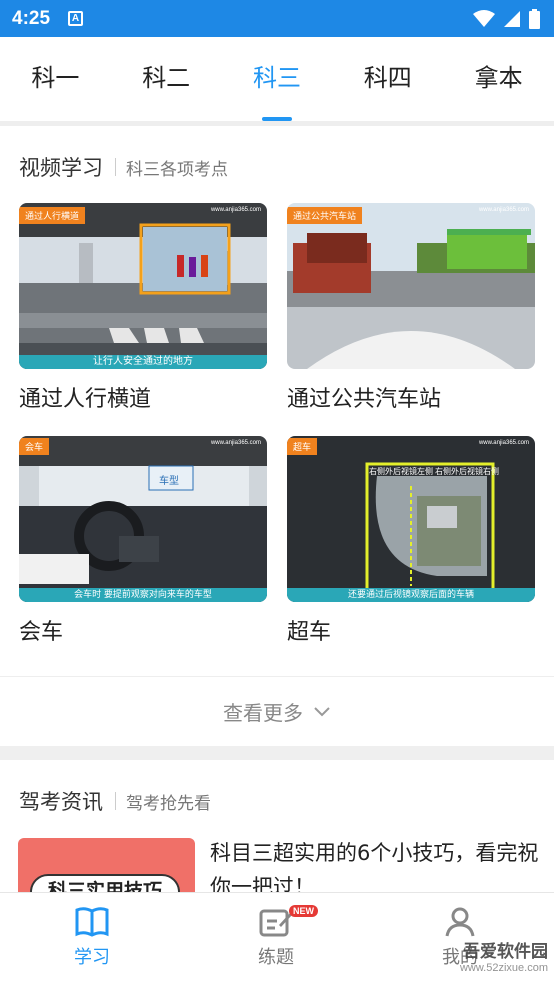 The image size is (554, 984). I want to click on video-tag: 通过人行横道, so click(52, 215).